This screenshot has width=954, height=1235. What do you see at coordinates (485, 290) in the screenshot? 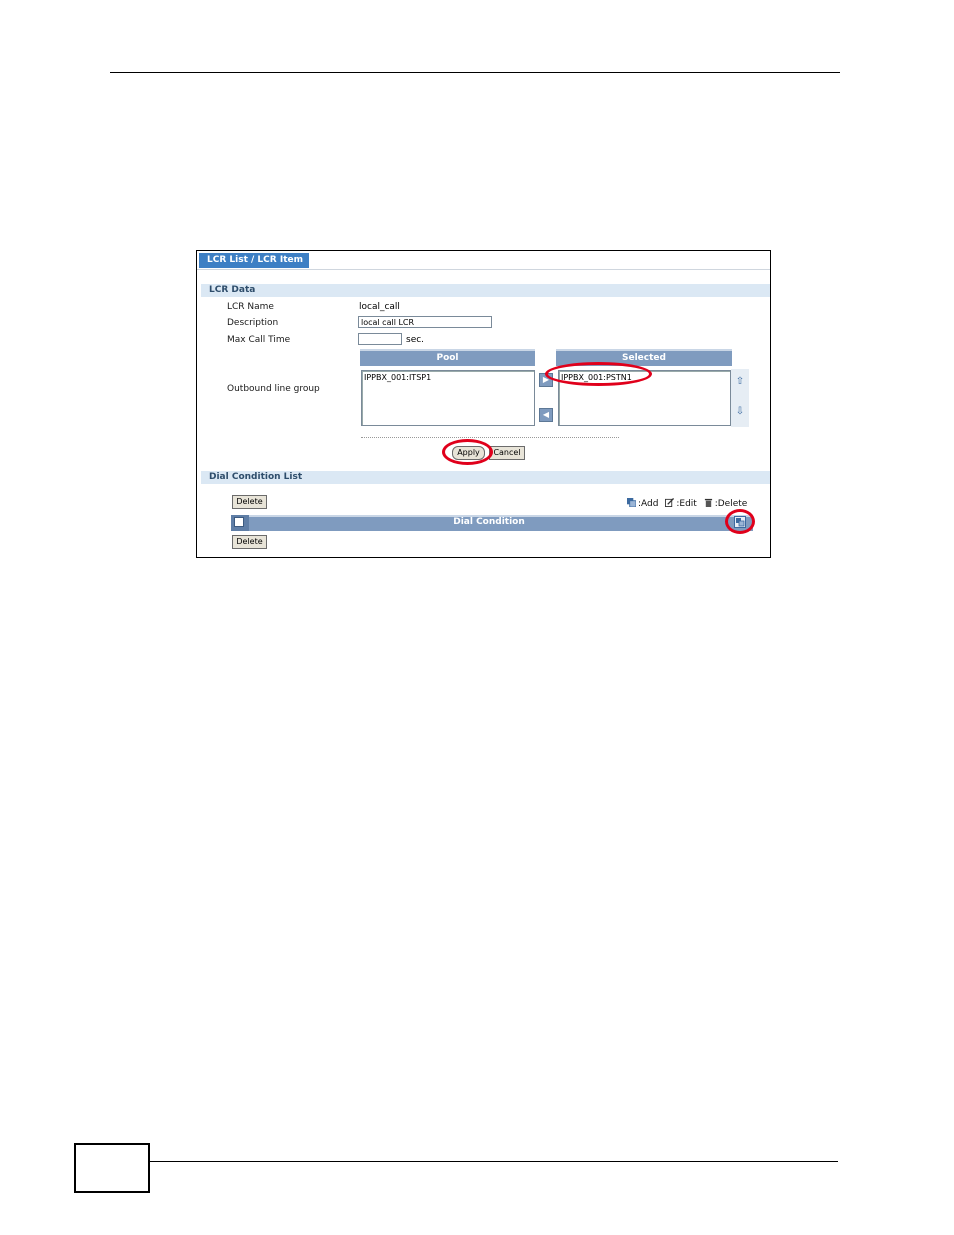
I see `lcr-data-section-title: LCR Data` at bounding box center [485, 290].